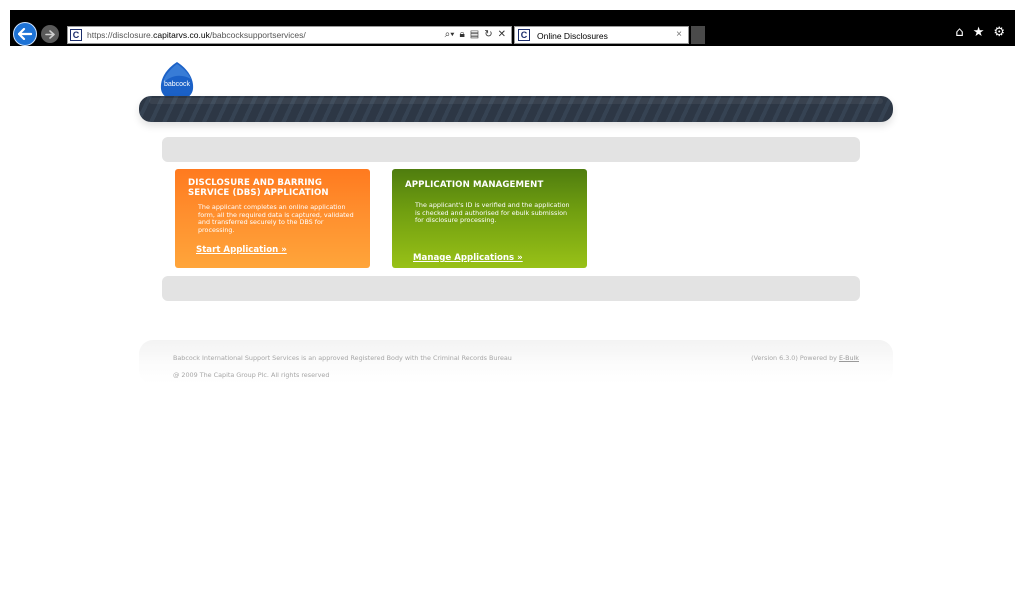 The height and width of the screenshot is (614, 1015). I want to click on version-label: (Version 6.3.0) Powered by, so click(795, 358).